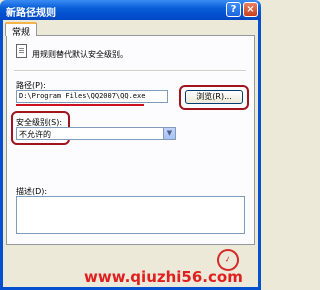 The width and height of the screenshot is (320, 290). I want to click on divider, so click(130, 71).